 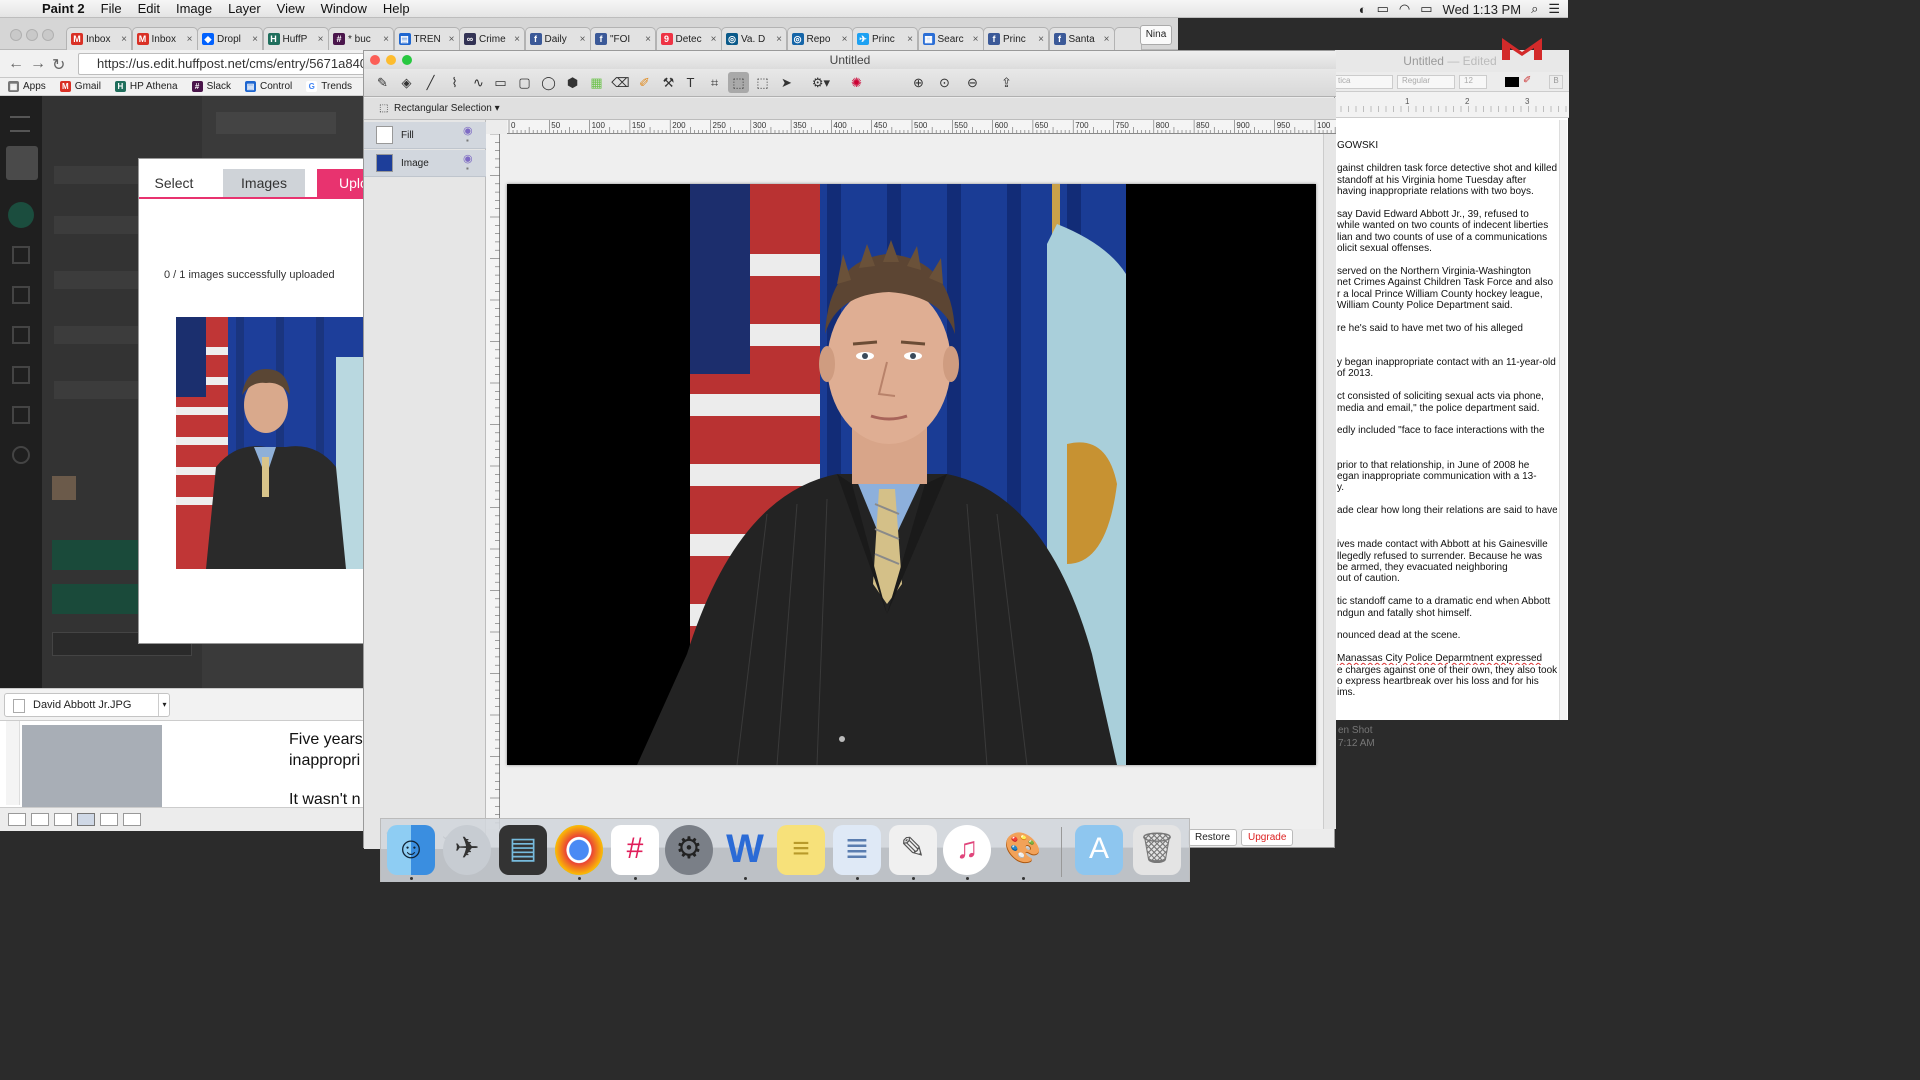 I want to click on battery-icon: ▭, so click(x=1426, y=9).